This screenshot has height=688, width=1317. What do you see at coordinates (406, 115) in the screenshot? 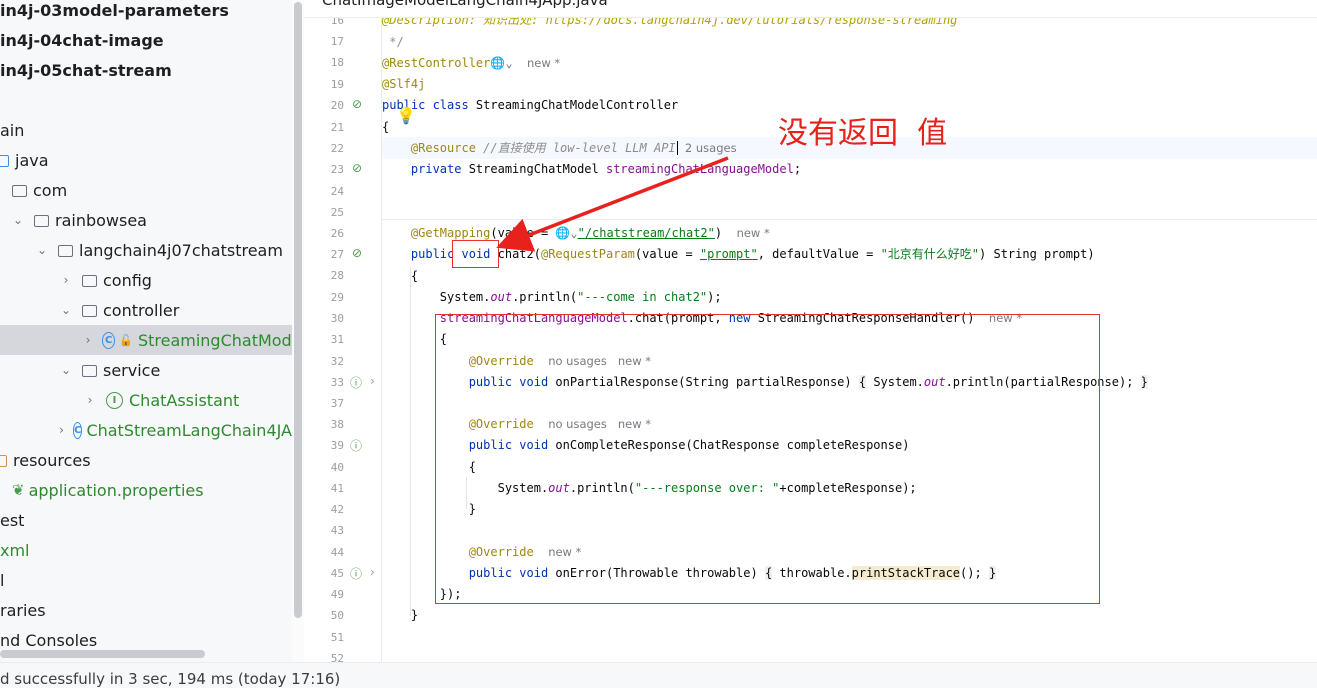
I see `lightbulb-icon: 💡` at bounding box center [406, 115].